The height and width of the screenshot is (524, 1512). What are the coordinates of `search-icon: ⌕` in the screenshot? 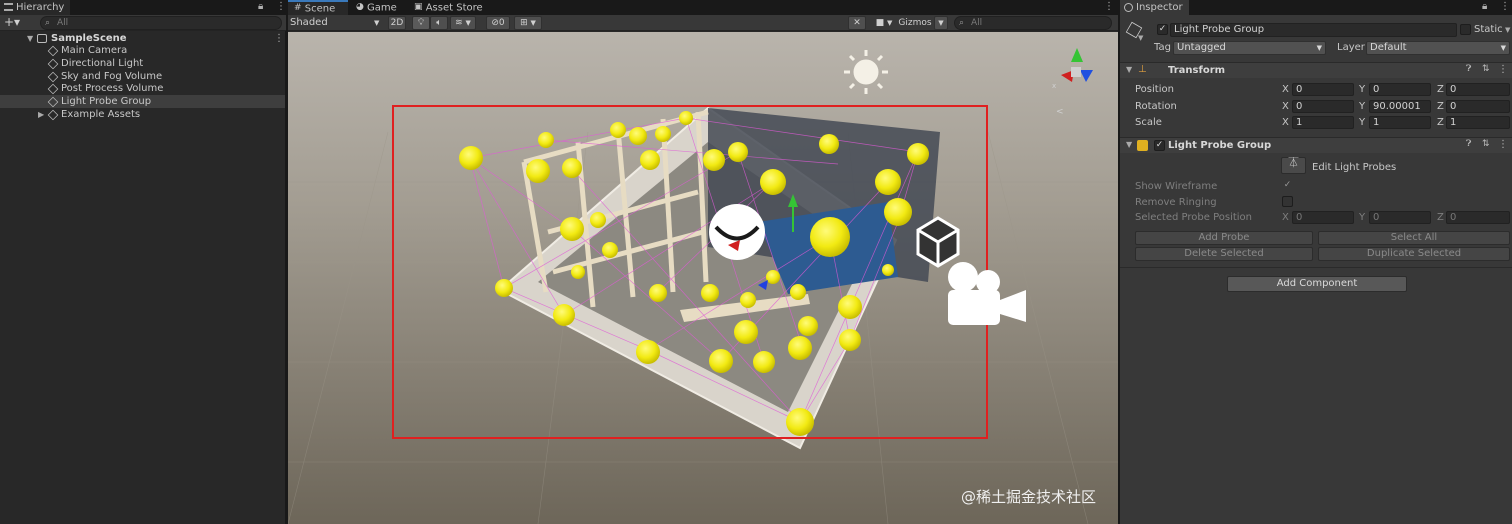 It's located at (962, 23).